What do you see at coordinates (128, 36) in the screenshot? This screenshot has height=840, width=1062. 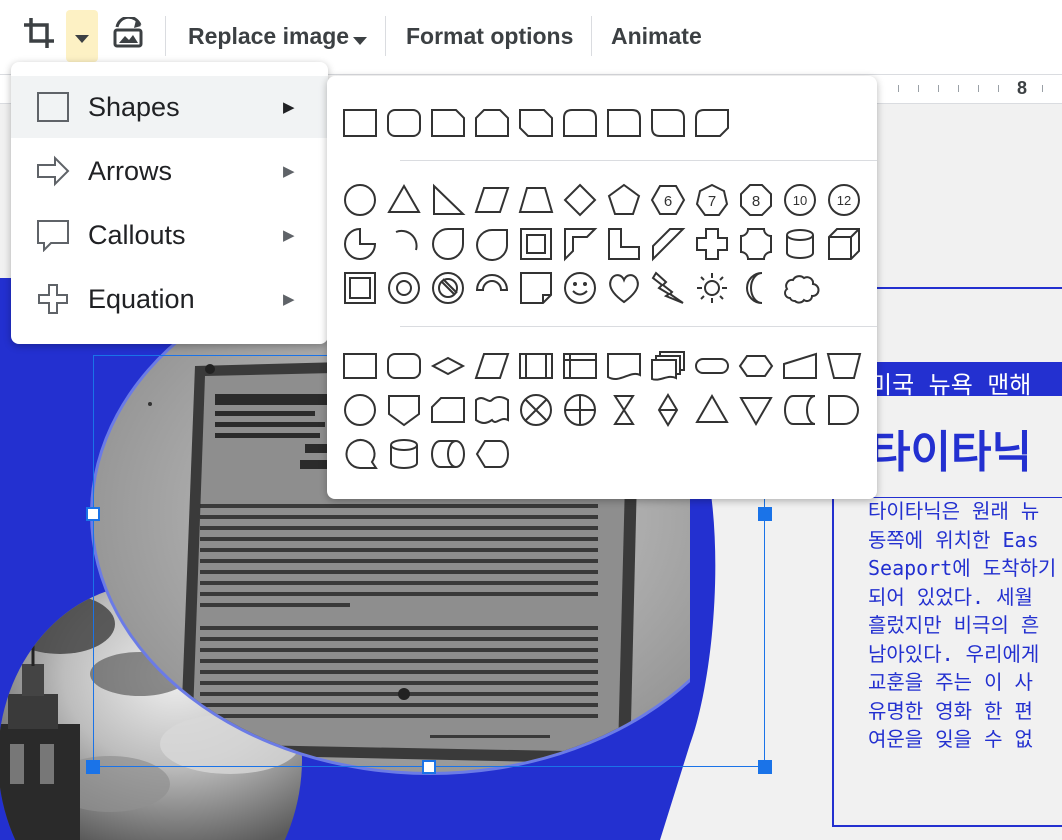 I see `reset-image-button` at bounding box center [128, 36].